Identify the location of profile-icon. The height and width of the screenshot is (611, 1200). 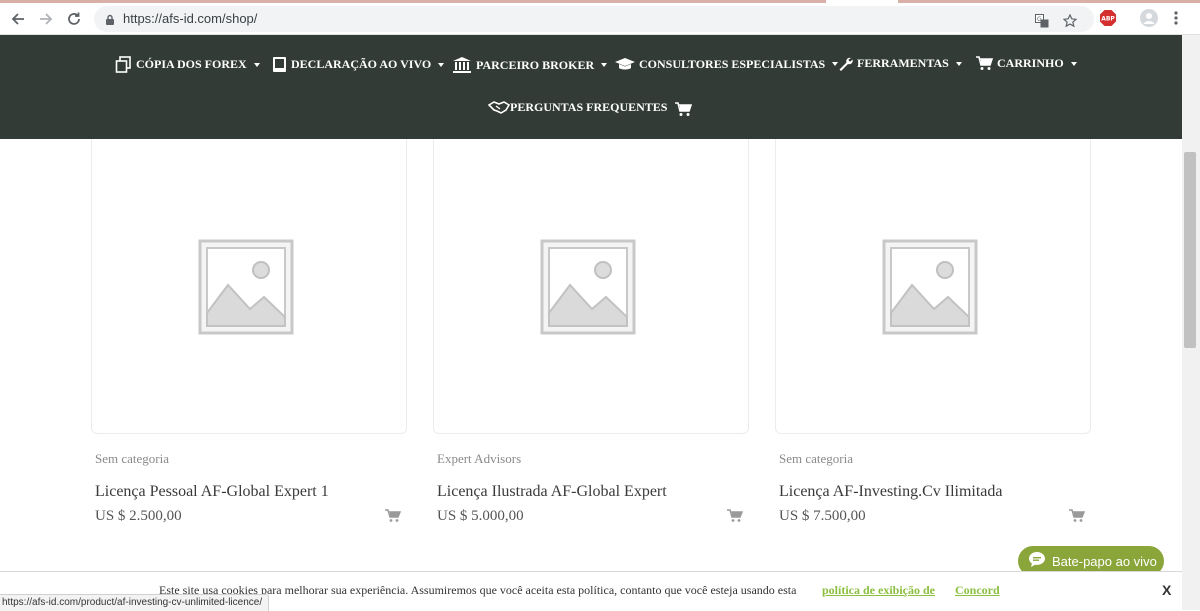
(1149, 20).